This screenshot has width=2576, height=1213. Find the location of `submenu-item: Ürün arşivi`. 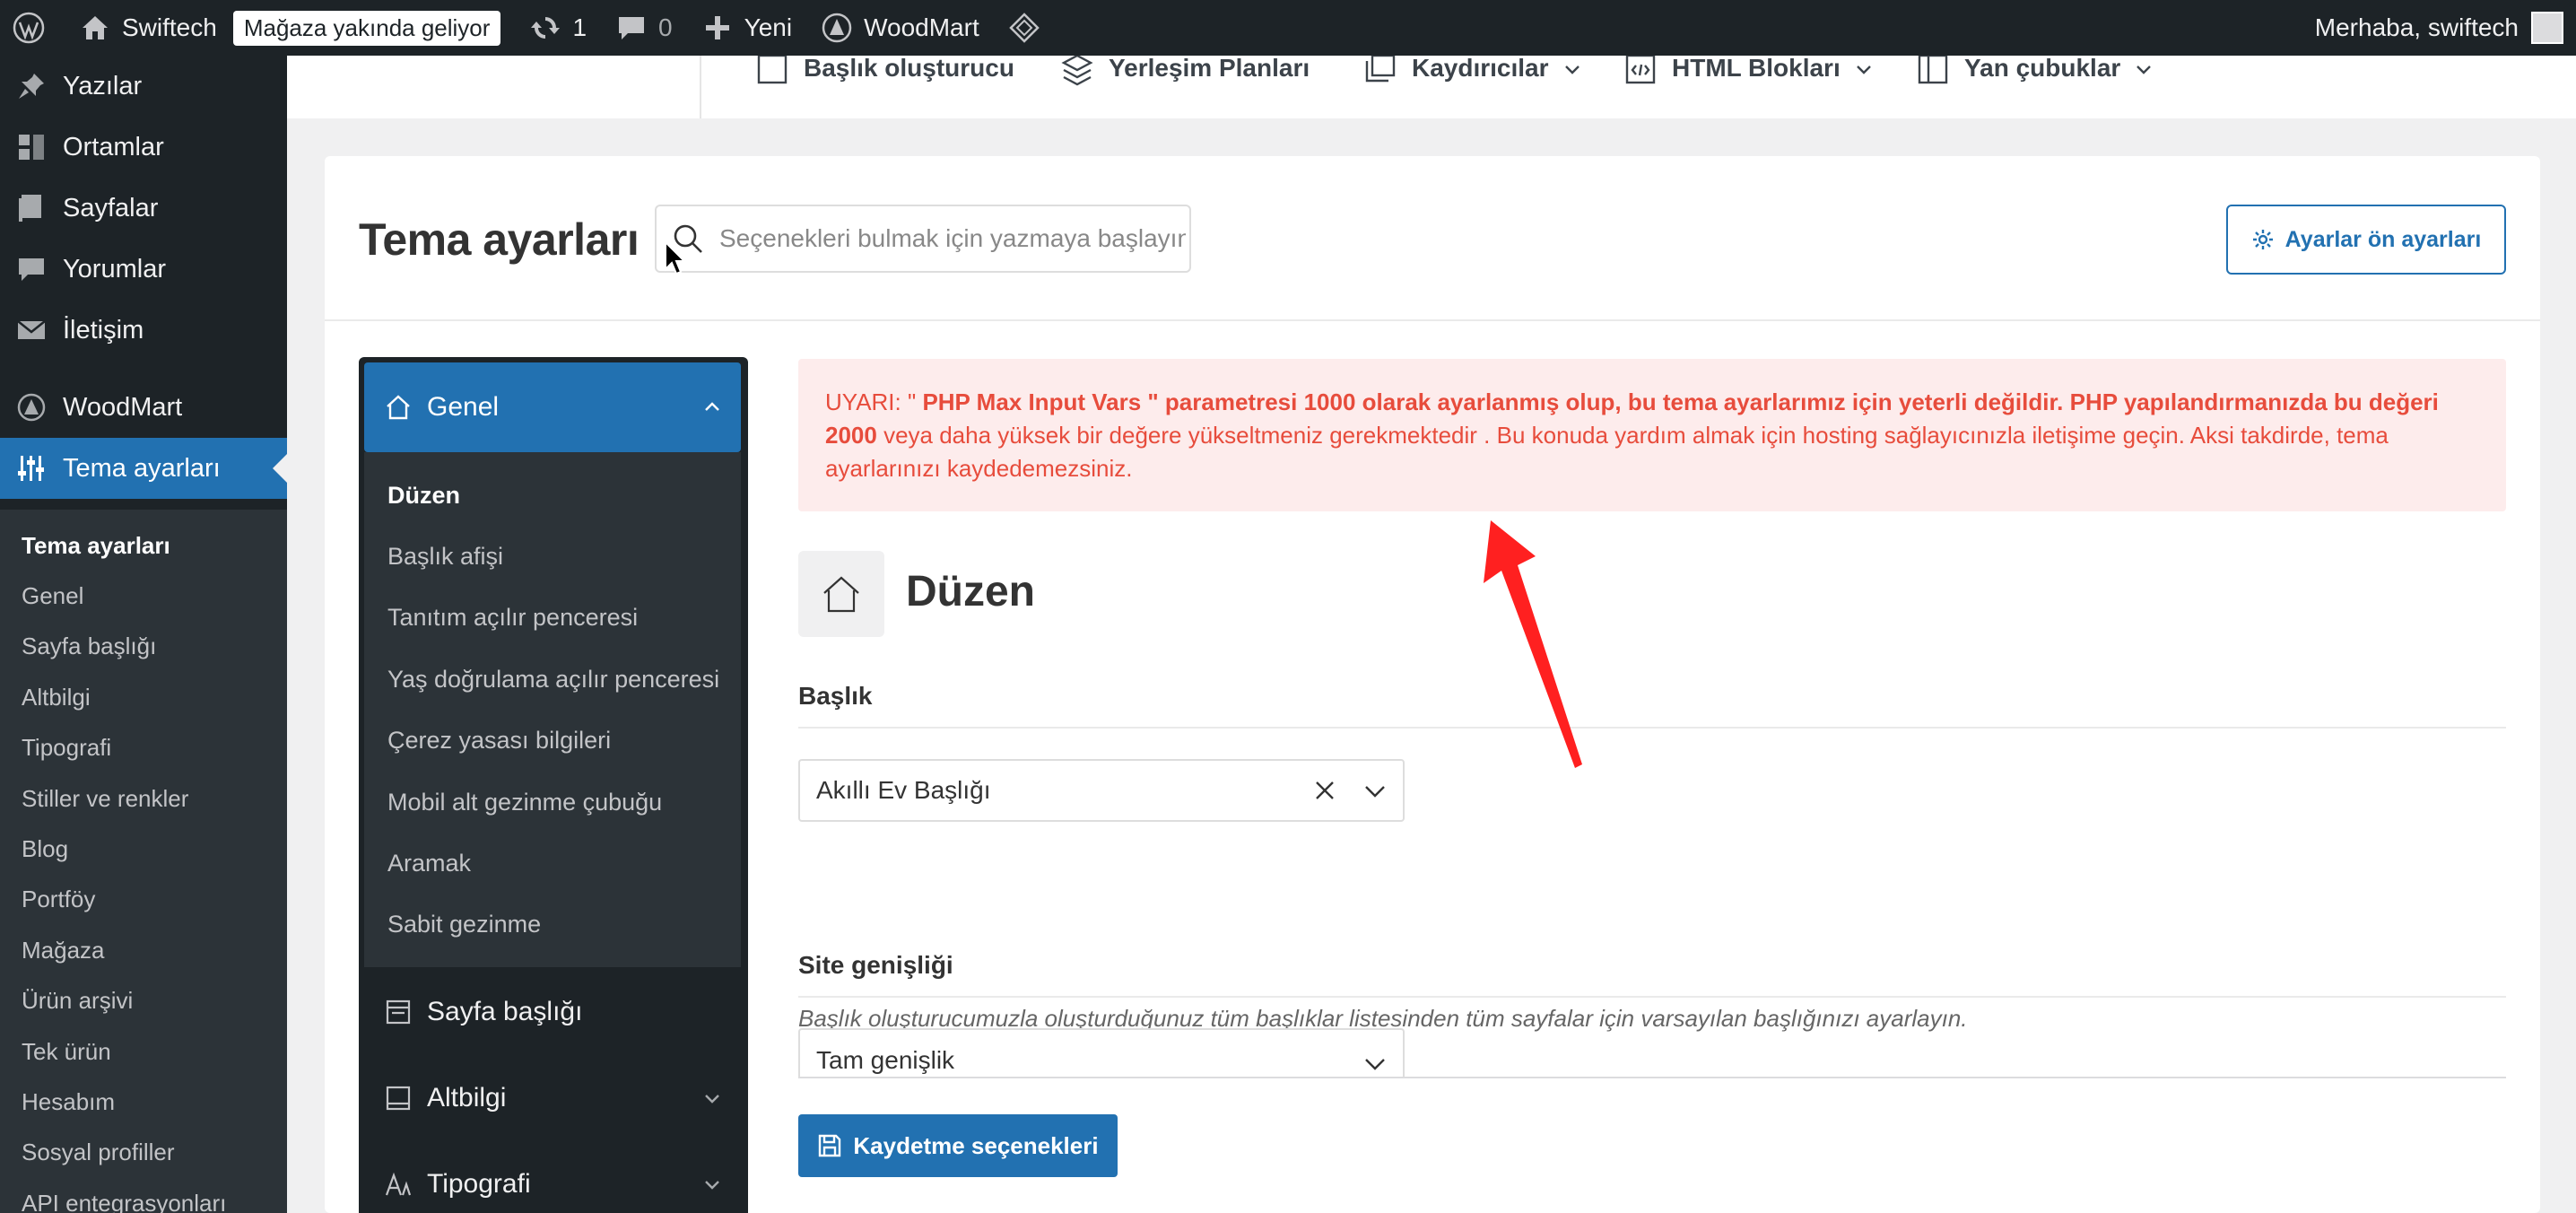

submenu-item: Ürün arşivi is located at coordinates (143, 1001).